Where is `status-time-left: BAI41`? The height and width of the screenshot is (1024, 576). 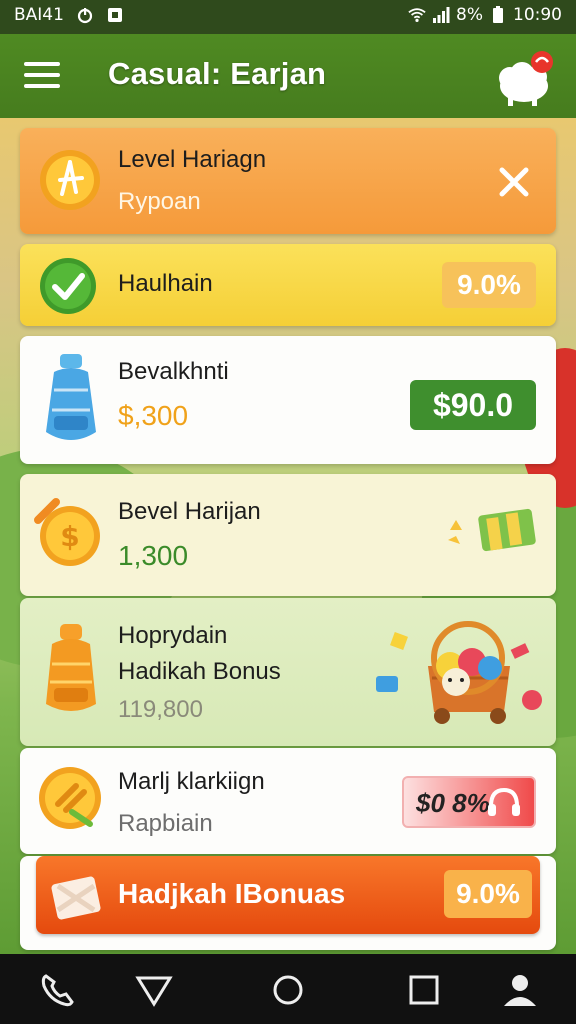 status-time-left: BAI41 is located at coordinates (39, 15).